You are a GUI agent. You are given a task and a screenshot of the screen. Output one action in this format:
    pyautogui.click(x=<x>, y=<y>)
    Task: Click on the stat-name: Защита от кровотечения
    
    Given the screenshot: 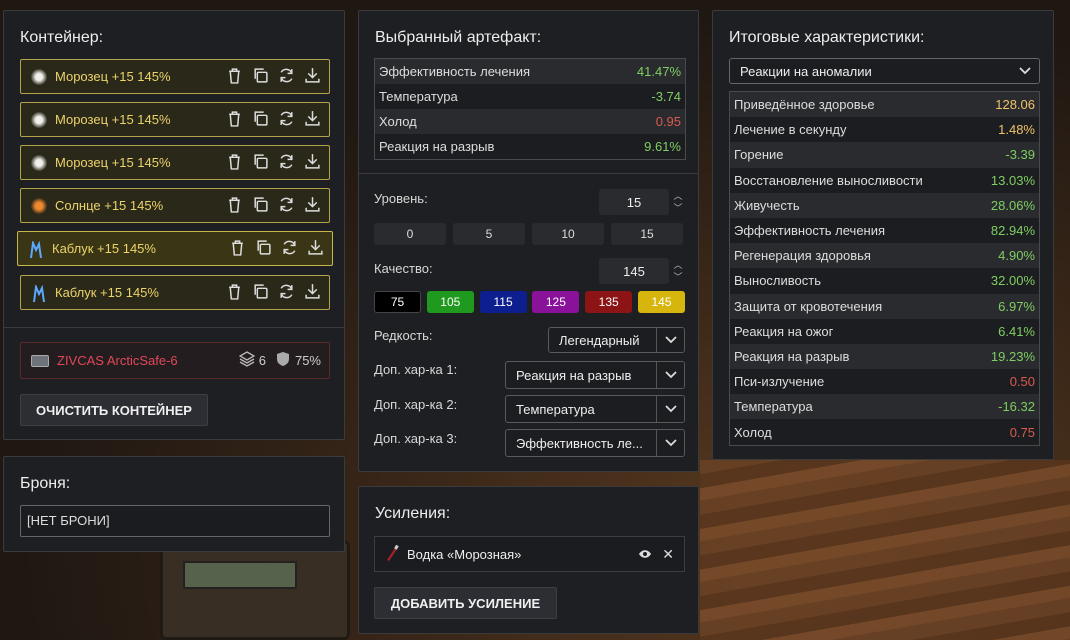 What is the action you would take?
    pyautogui.click(x=808, y=306)
    